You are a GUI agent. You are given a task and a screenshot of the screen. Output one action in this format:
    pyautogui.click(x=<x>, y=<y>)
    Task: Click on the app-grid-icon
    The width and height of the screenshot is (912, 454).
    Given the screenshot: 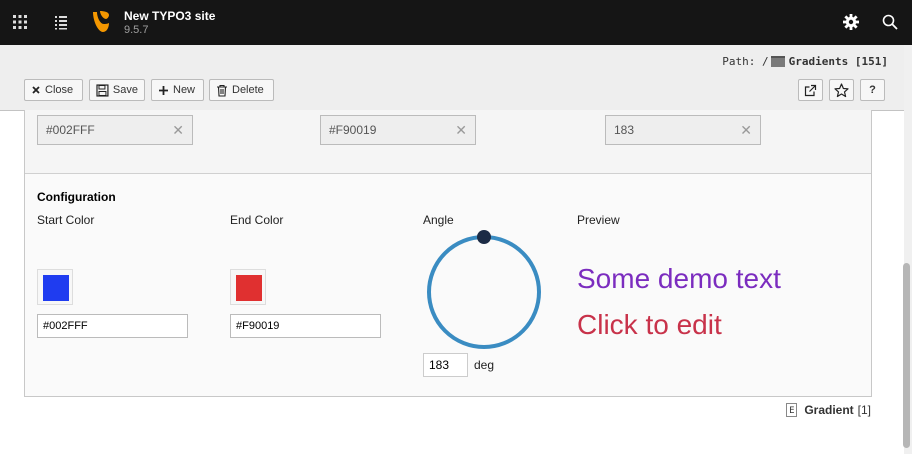 What is the action you would take?
    pyautogui.click(x=20, y=22)
    